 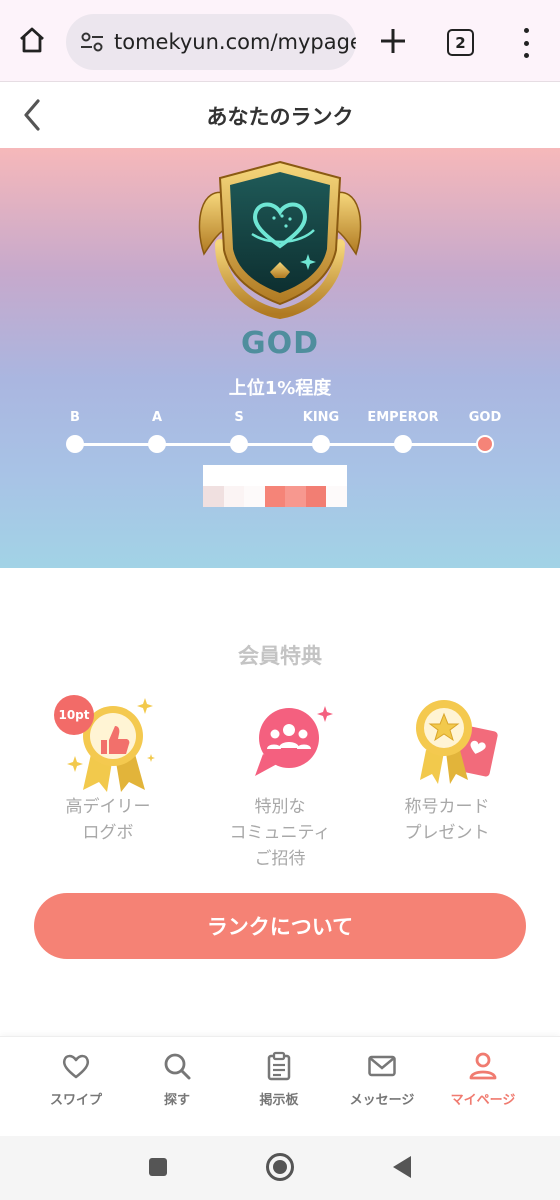 I want to click on rank-tier-dot-current, so click(x=485, y=444).